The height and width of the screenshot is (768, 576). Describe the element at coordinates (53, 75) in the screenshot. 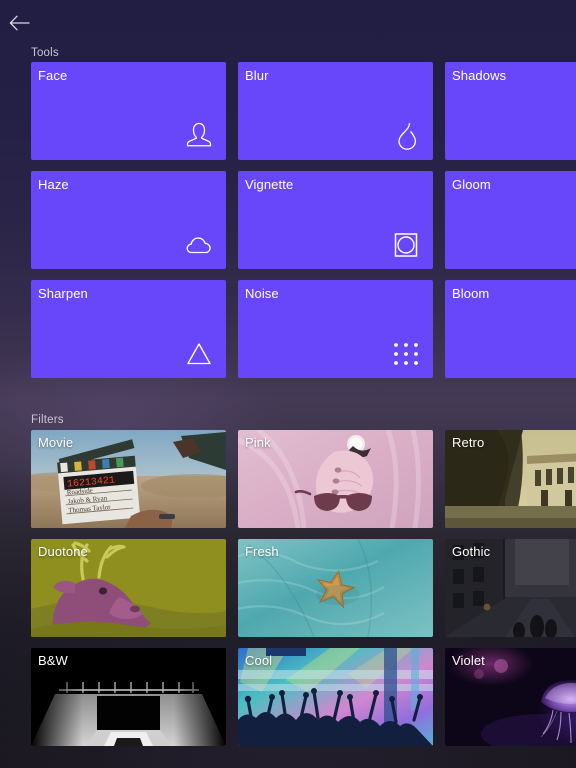

I see `tool-label: Face` at that location.